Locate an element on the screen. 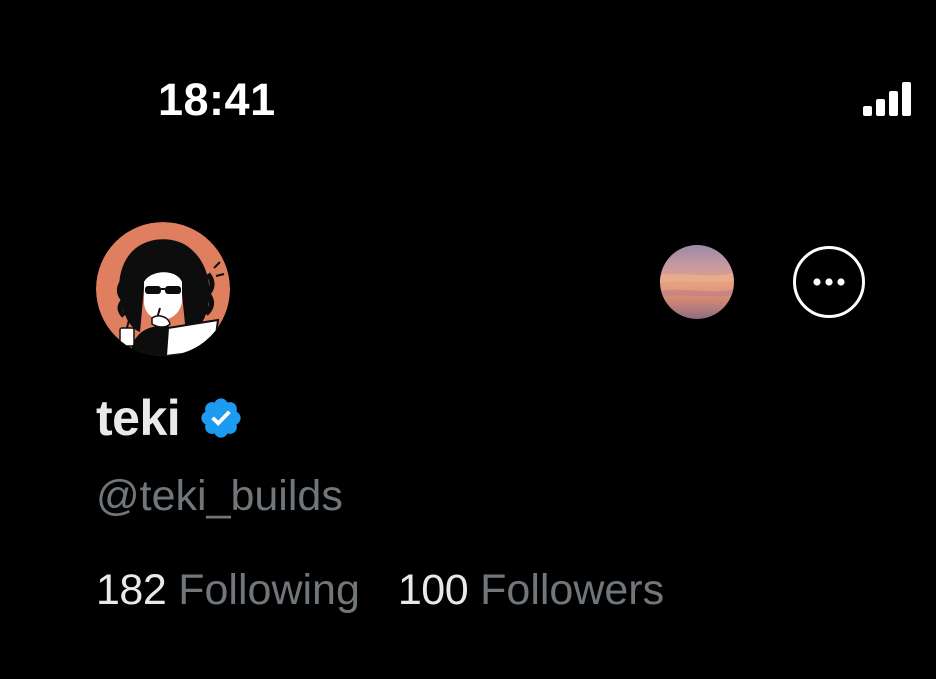 This screenshot has width=936, height=679. status-time: 18:41 is located at coordinates (217, 99).